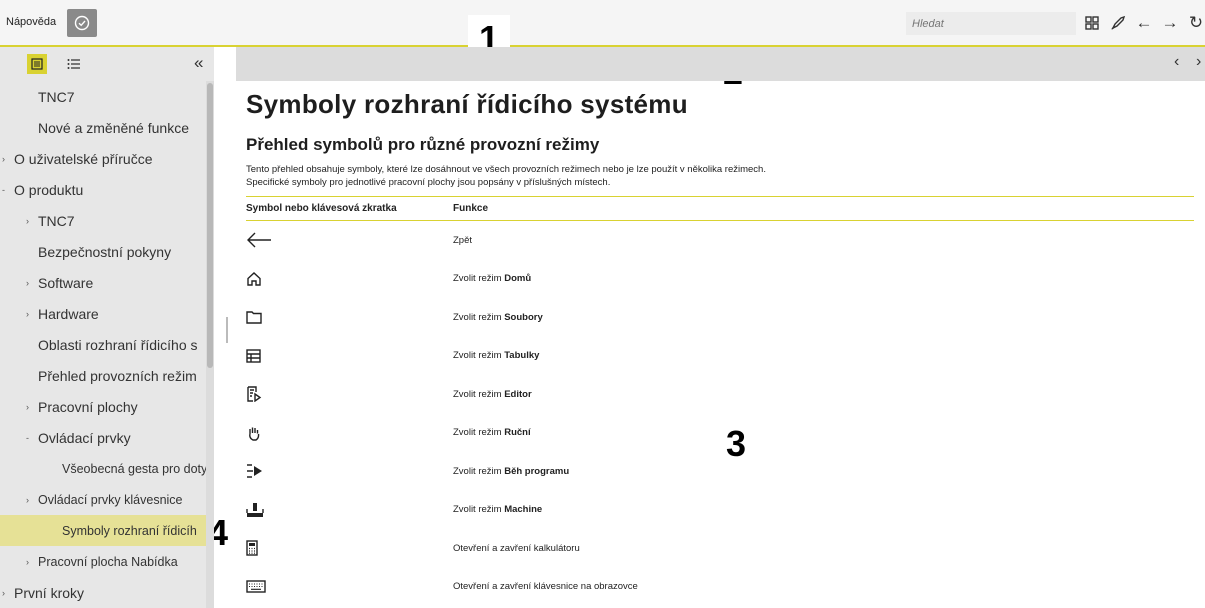 This screenshot has width=1205, height=608. Describe the element at coordinates (720, 471) in the screenshot. I see `table-row: Zvolit režim Běh programu` at that location.